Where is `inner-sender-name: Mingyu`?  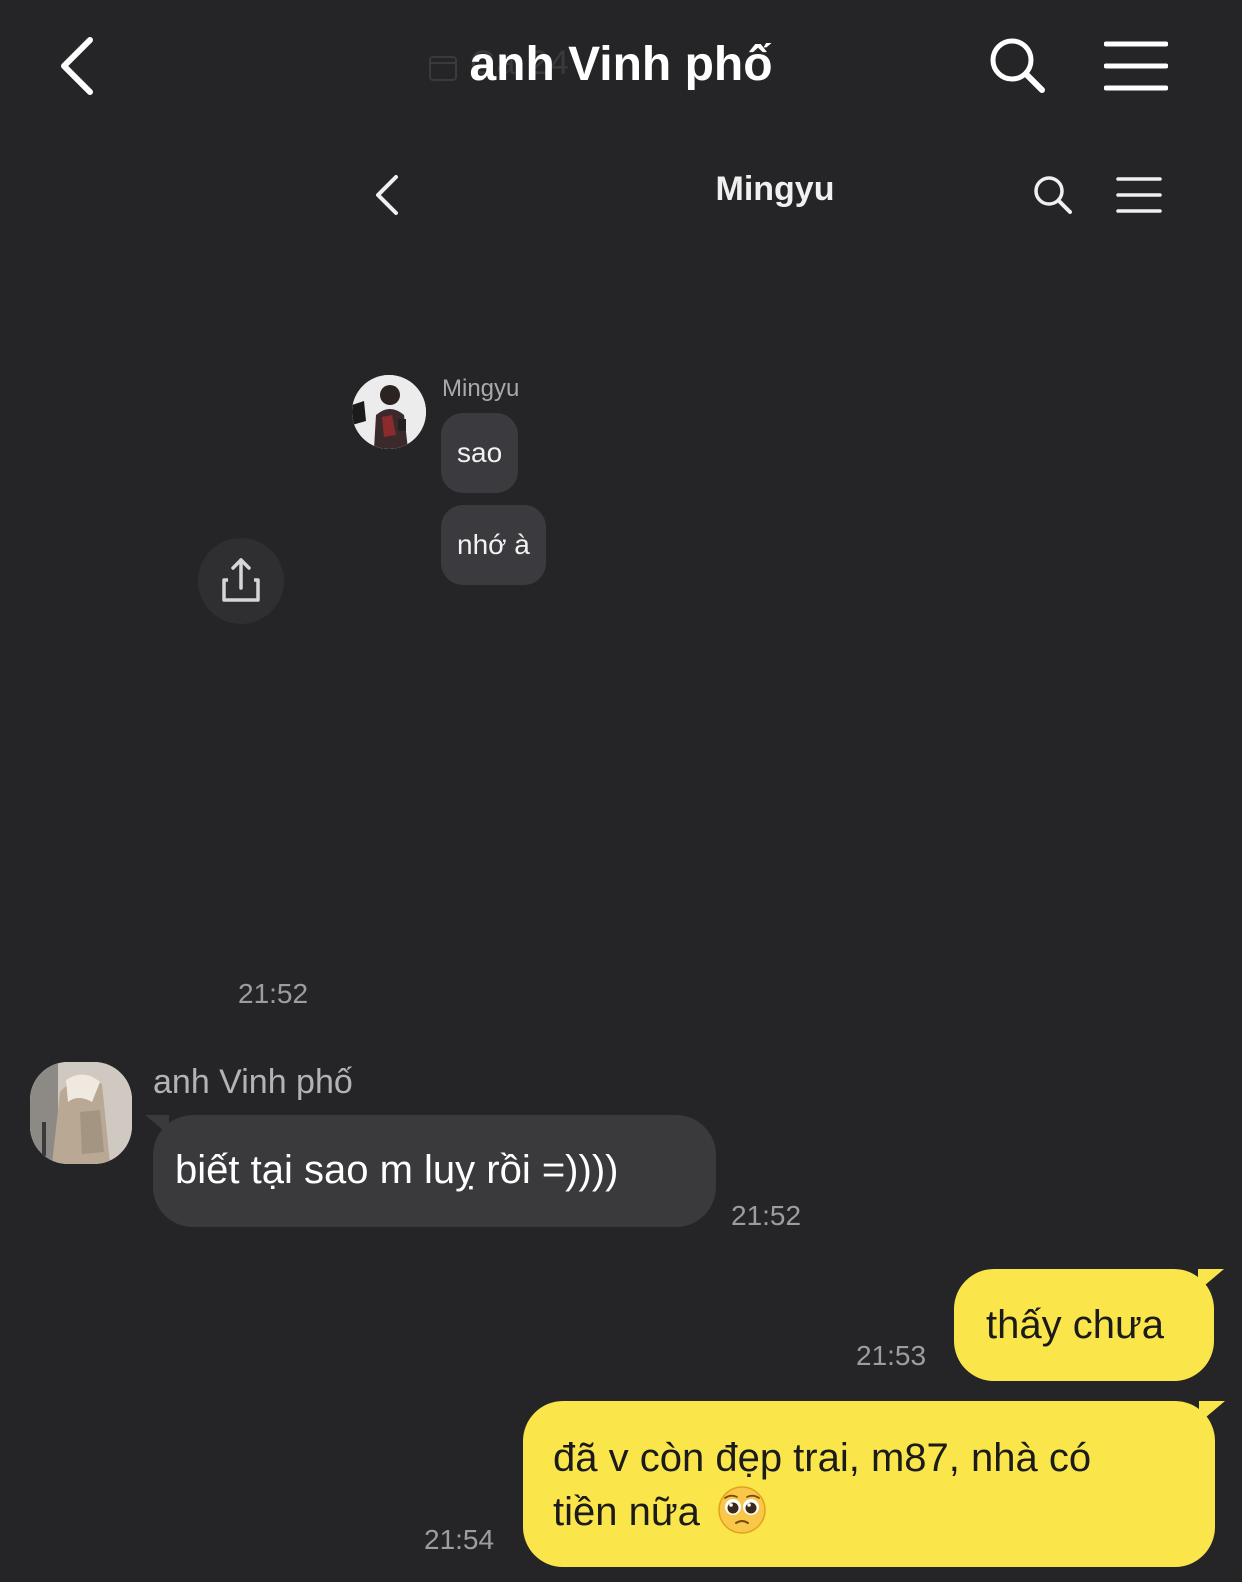
inner-sender-name: Mingyu is located at coordinates (481, 388).